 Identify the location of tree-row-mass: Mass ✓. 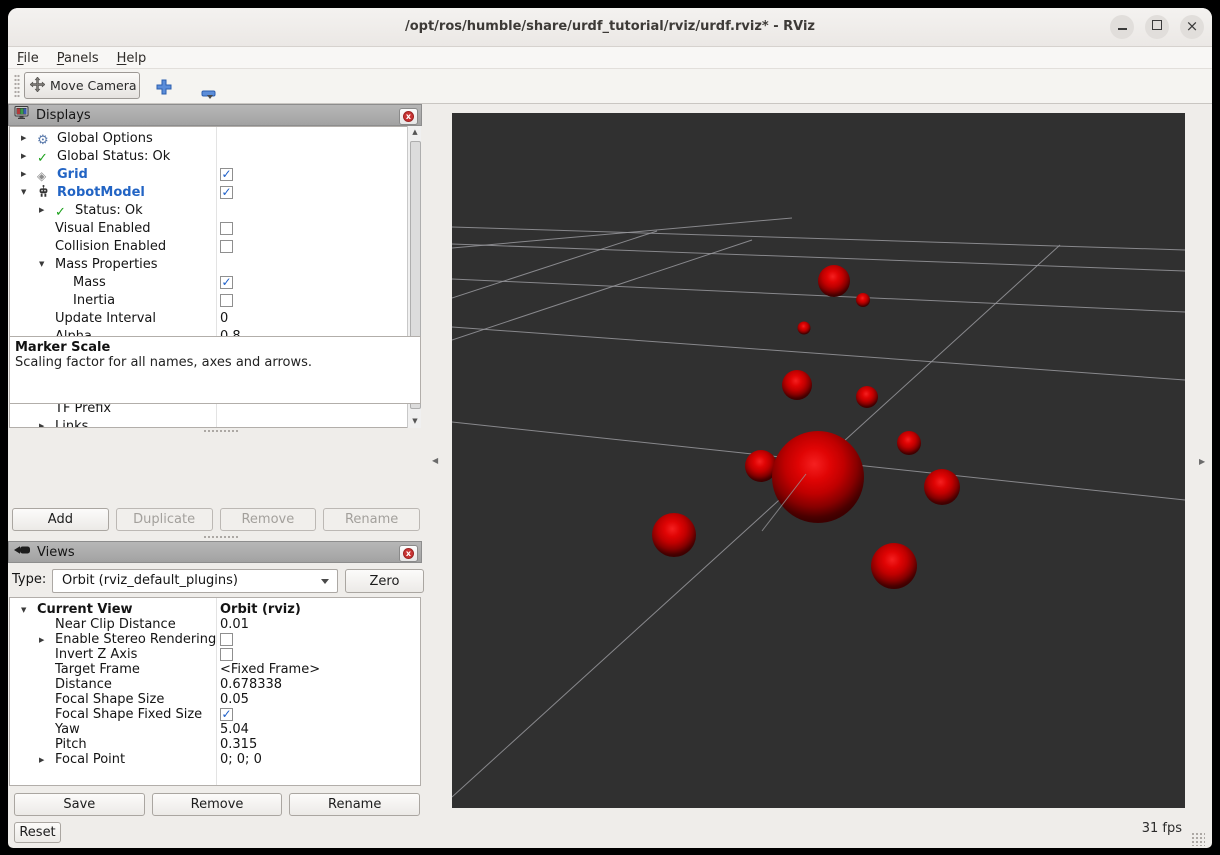
(215, 282).